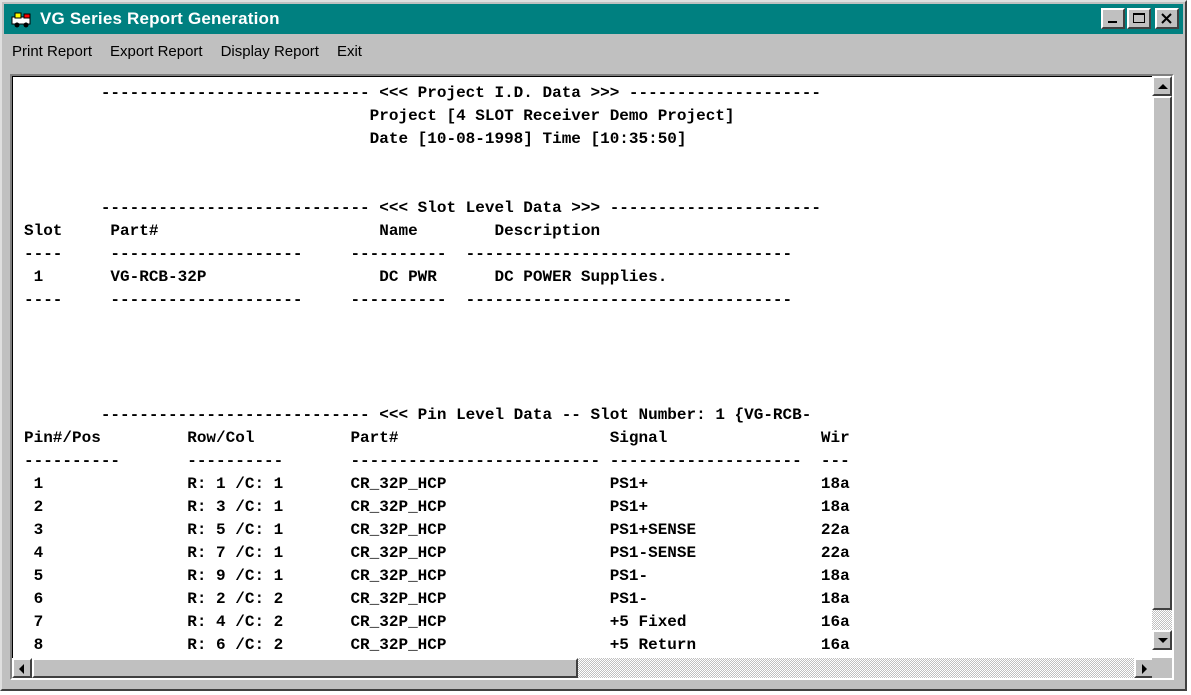 This screenshot has height=695, width=1191. What do you see at coordinates (583, 668) in the screenshot?
I see `horizontal-scrollbar` at bounding box center [583, 668].